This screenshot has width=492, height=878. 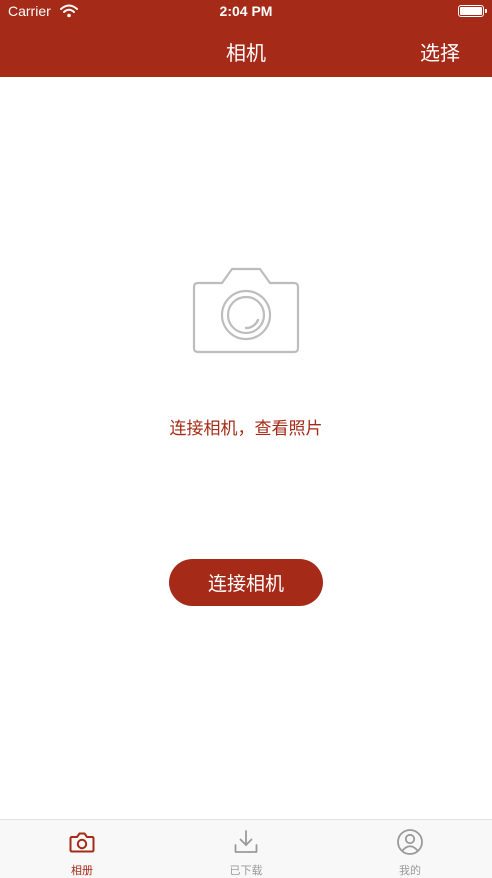 I want to click on connect-camera-button: 连接相机, so click(x=246, y=582).